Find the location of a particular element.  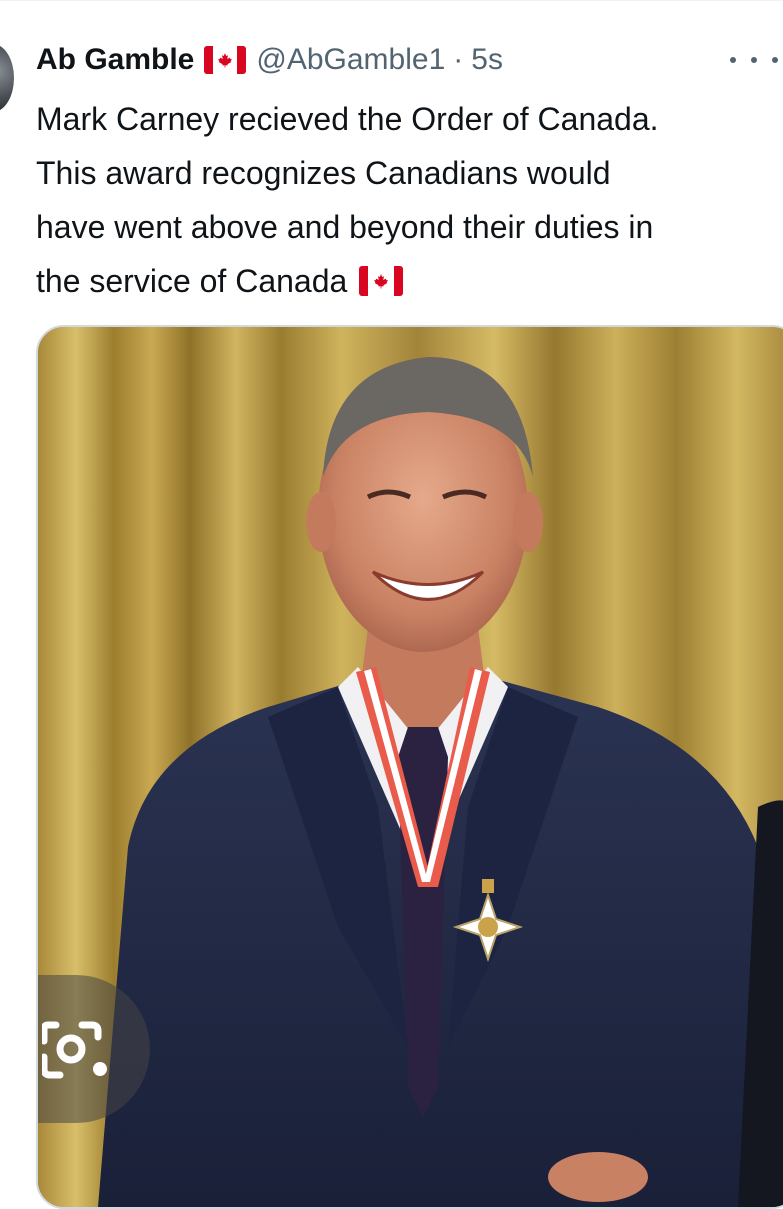

tweet-text-line: This award recognizes Canadians would is located at coordinates (323, 173).